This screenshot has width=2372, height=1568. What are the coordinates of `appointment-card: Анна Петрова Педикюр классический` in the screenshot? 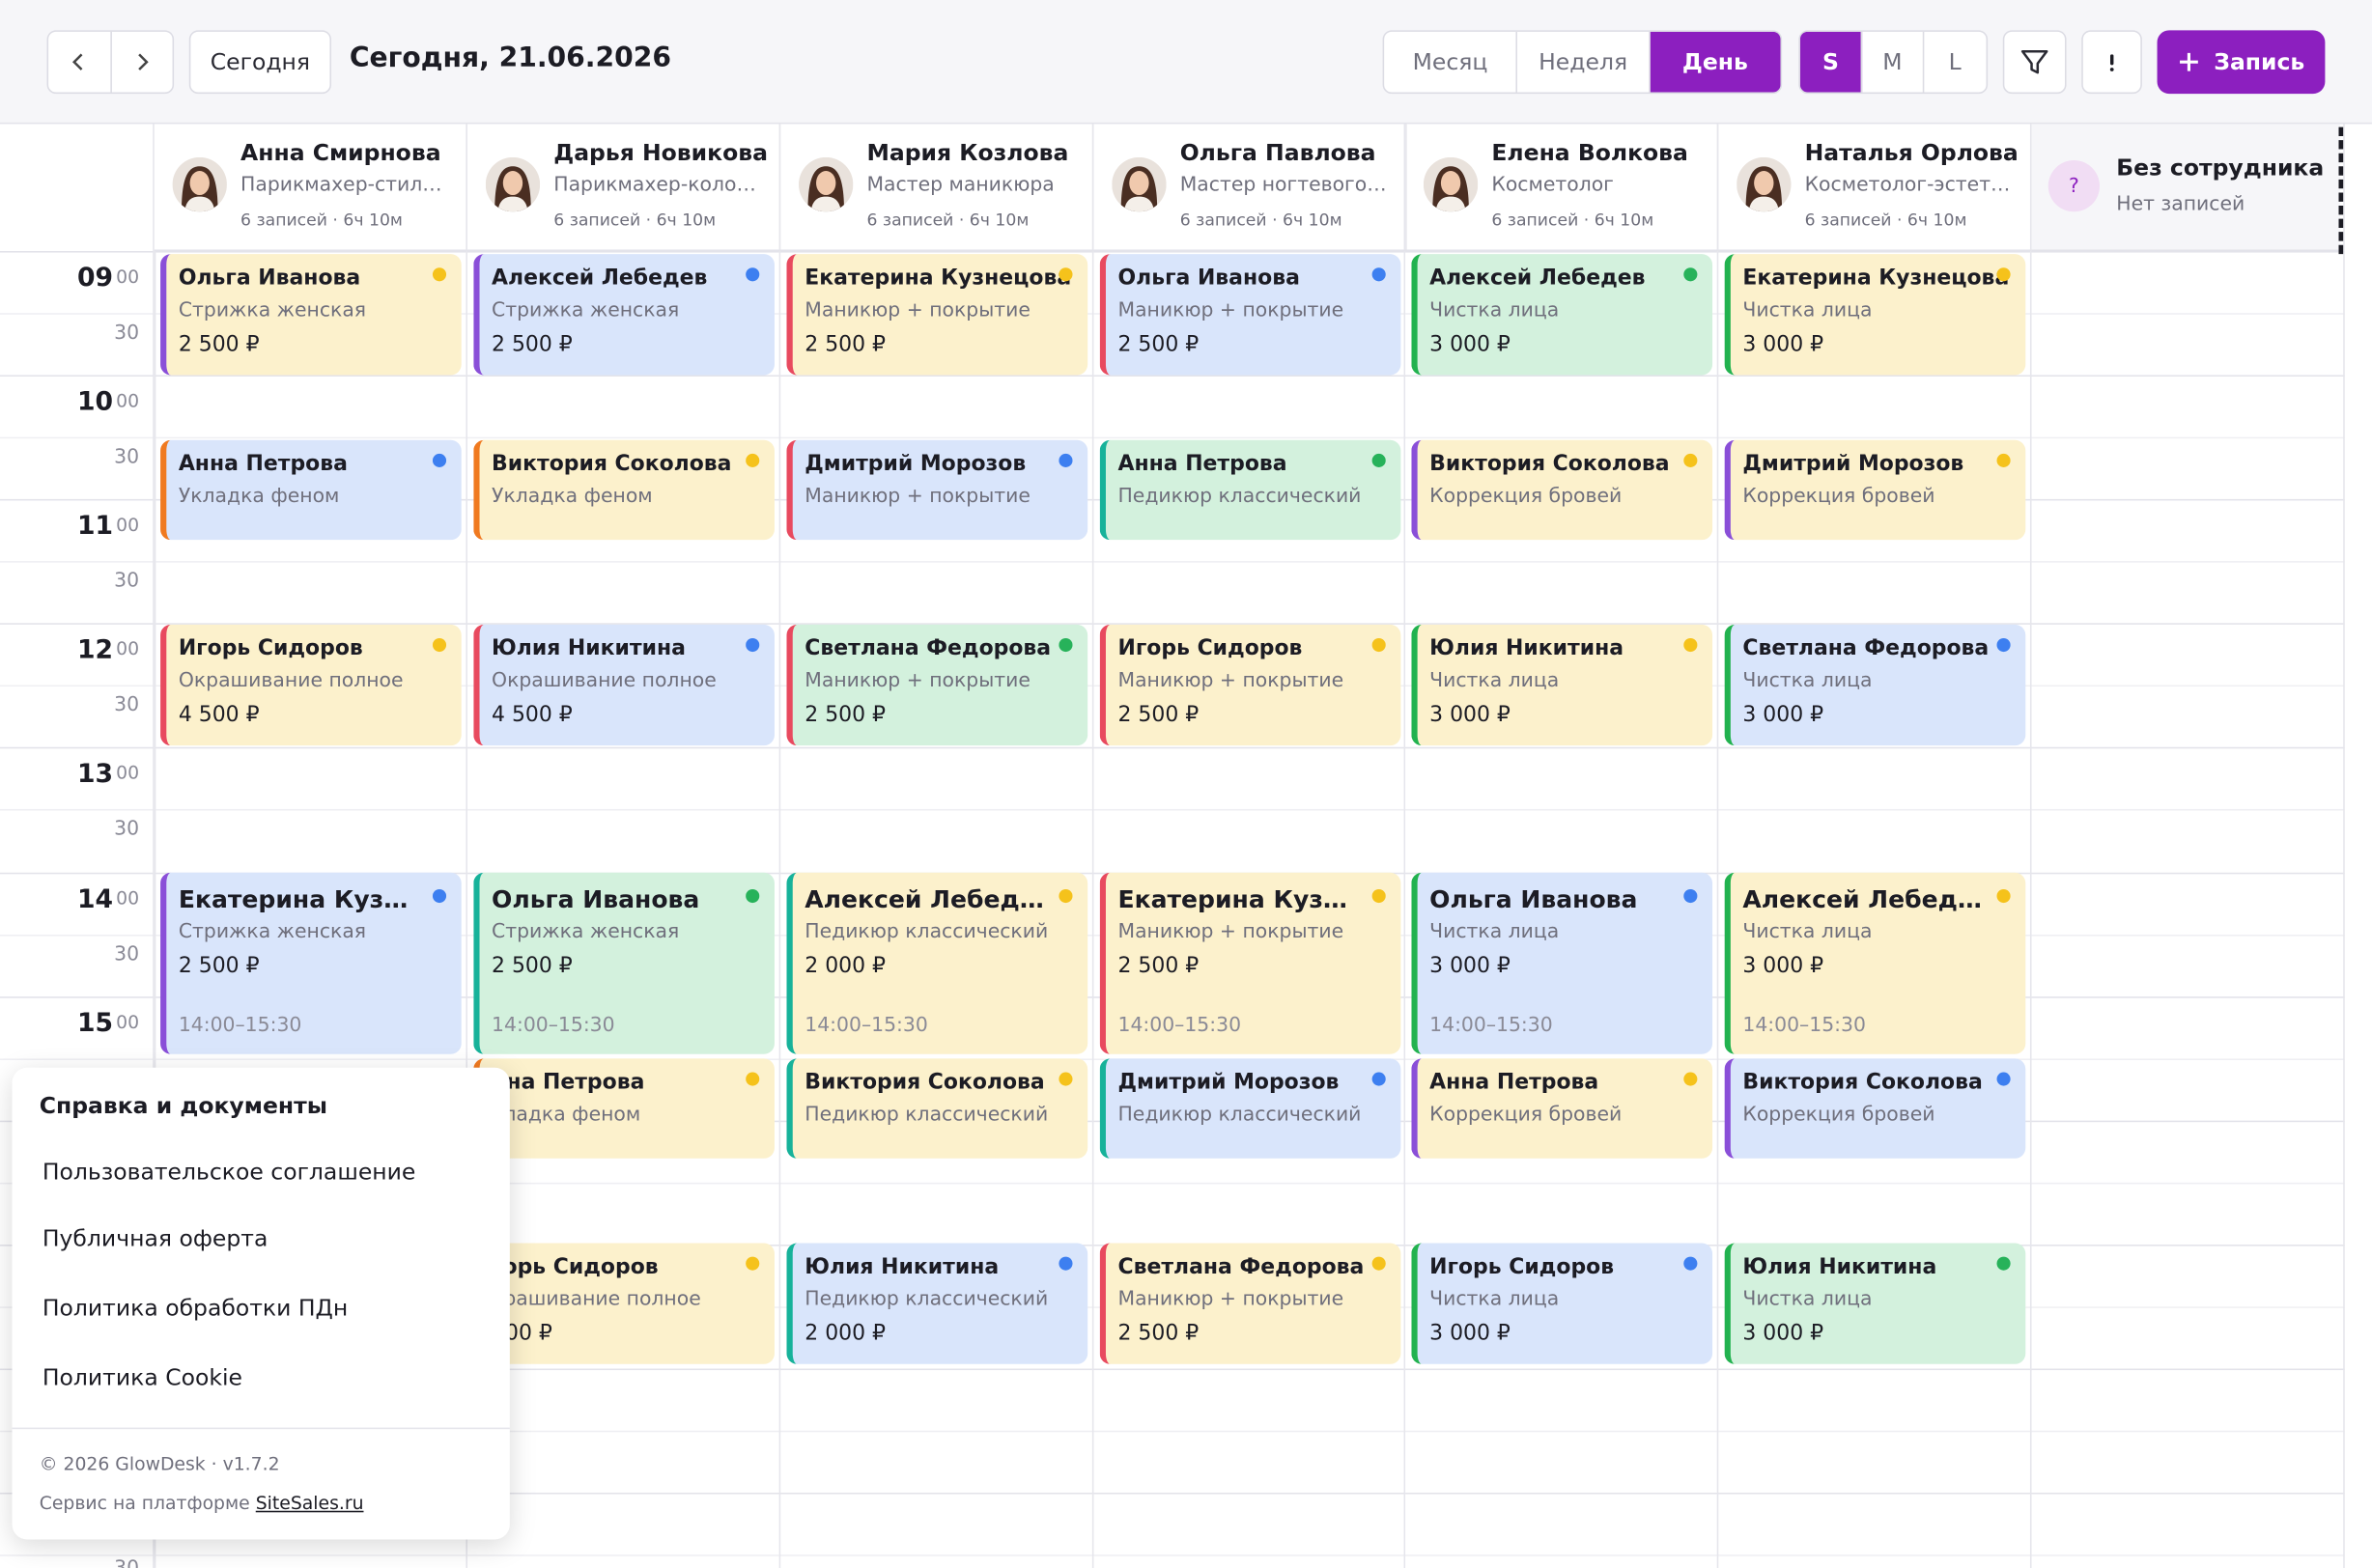 It's located at (1250, 490).